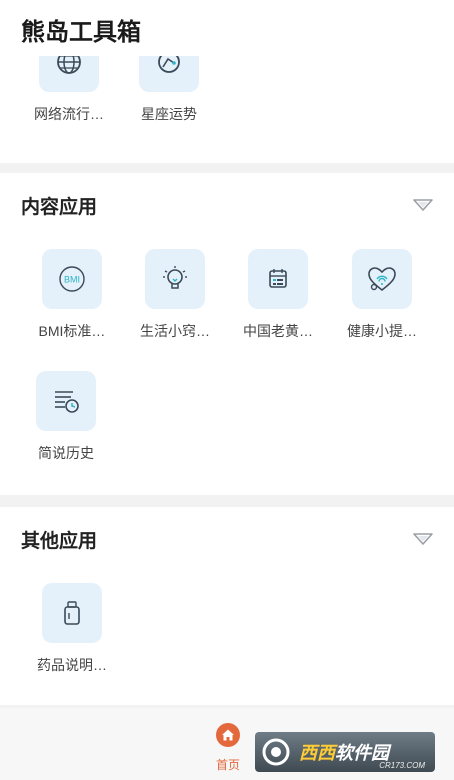  I want to click on watermark-url: CR173.COM, so click(402, 765).